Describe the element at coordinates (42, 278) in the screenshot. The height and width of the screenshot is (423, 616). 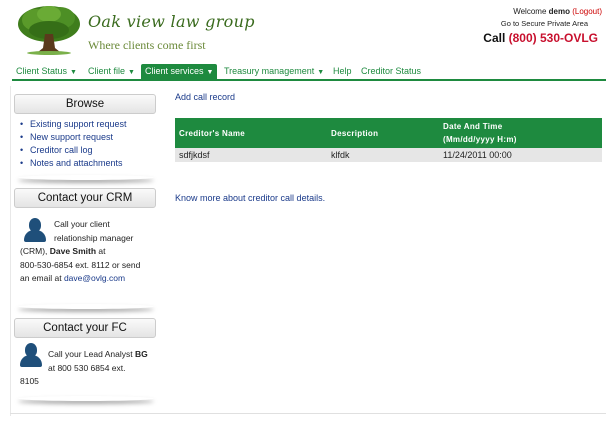
I see `crm-line-5-prefix: an email at` at that location.